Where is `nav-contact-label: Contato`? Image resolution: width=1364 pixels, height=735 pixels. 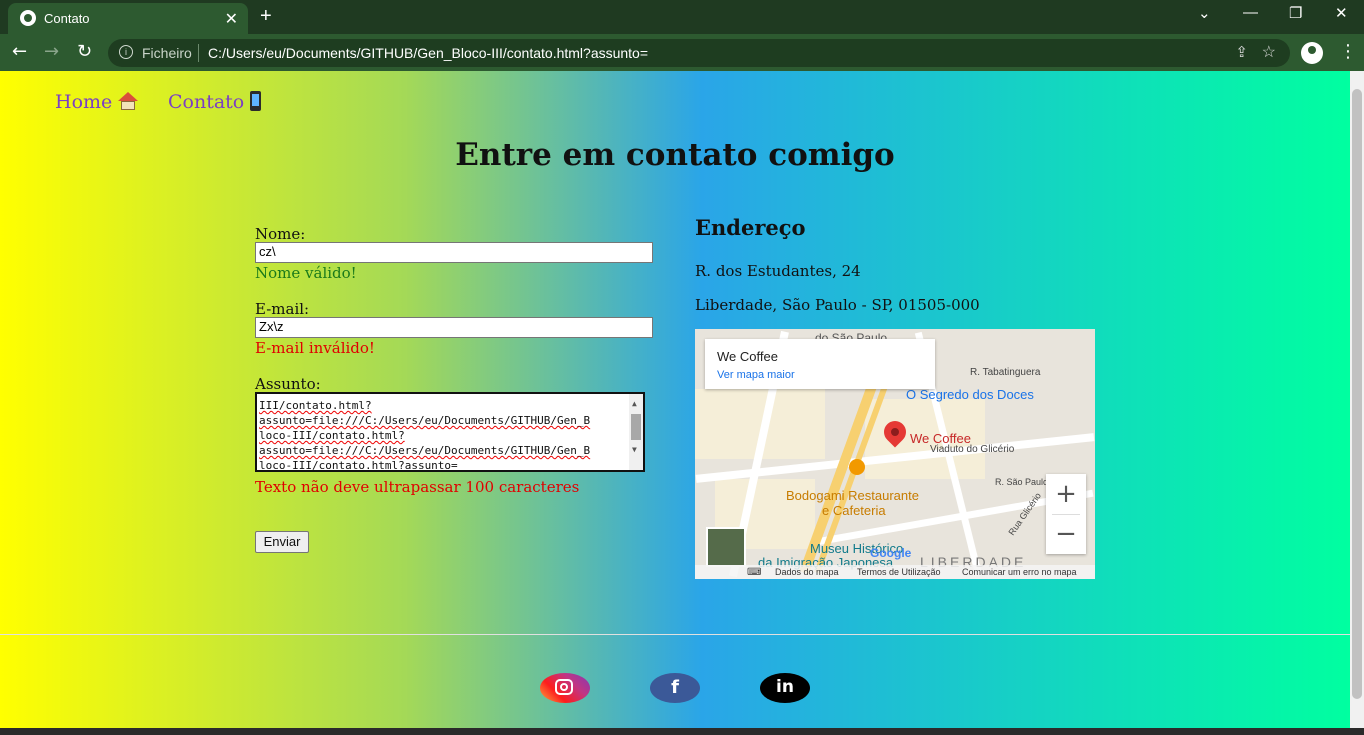
nav-contact-label: Contato is located at coordinates (206, 102).